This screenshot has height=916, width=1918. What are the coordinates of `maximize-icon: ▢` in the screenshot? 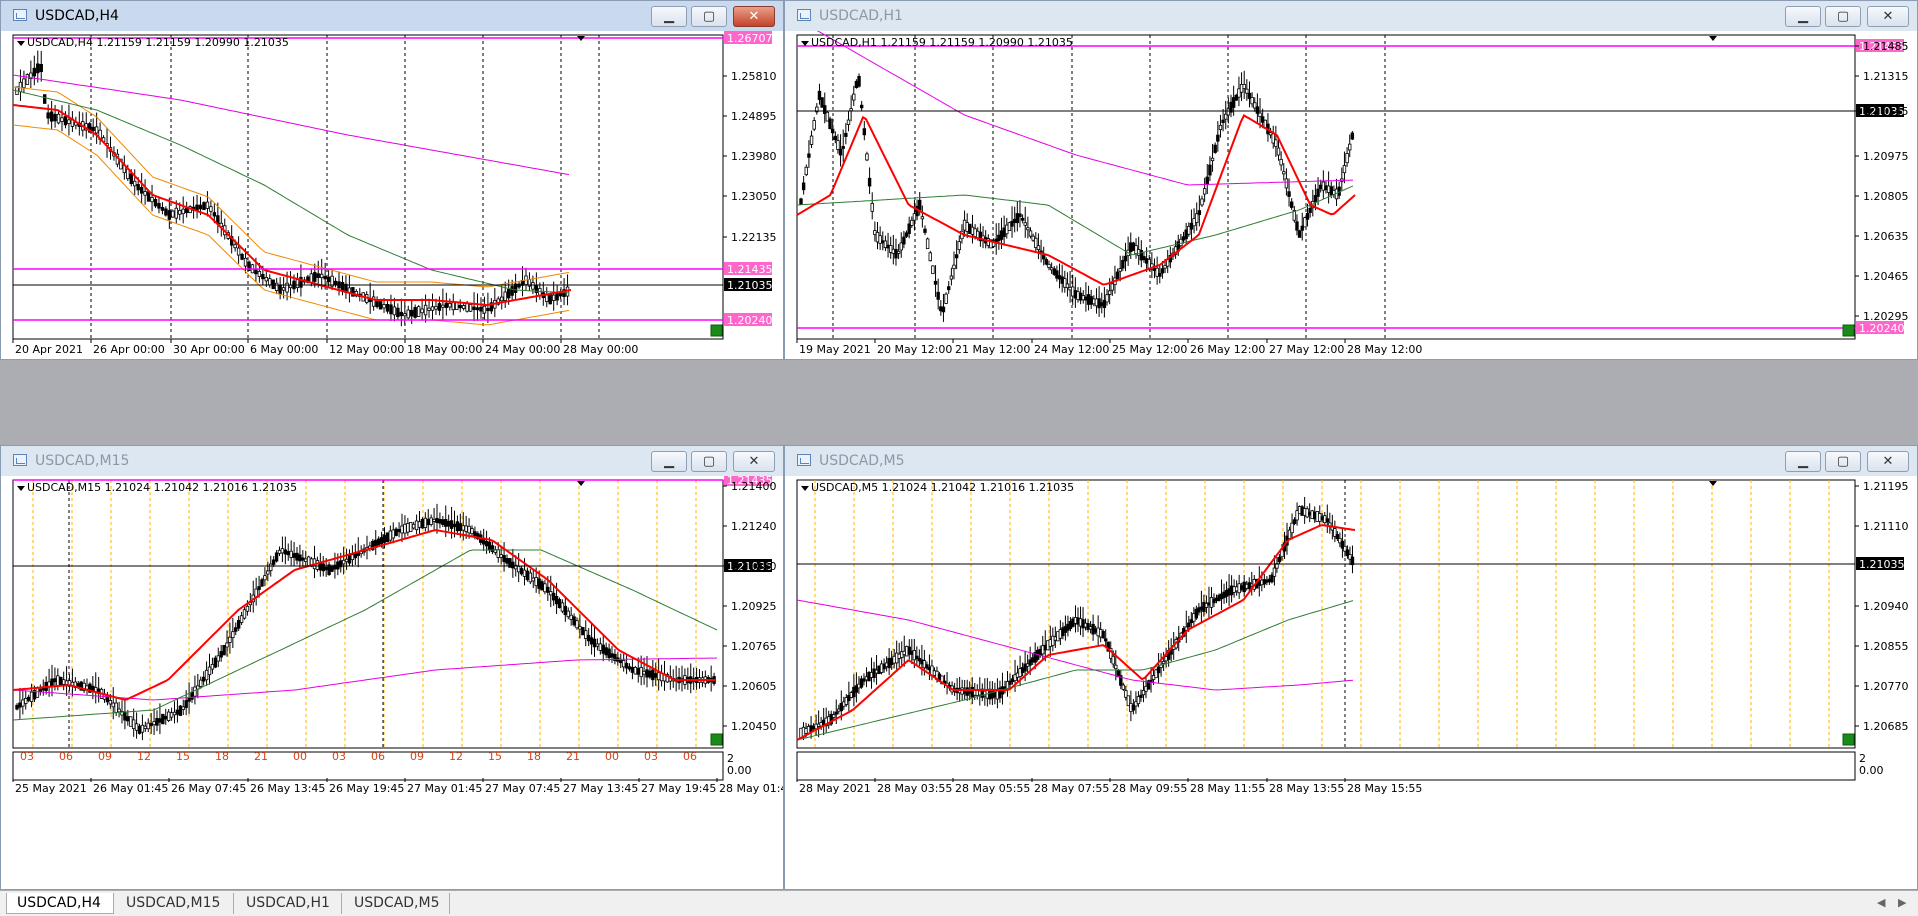 It's located at (709, 461).